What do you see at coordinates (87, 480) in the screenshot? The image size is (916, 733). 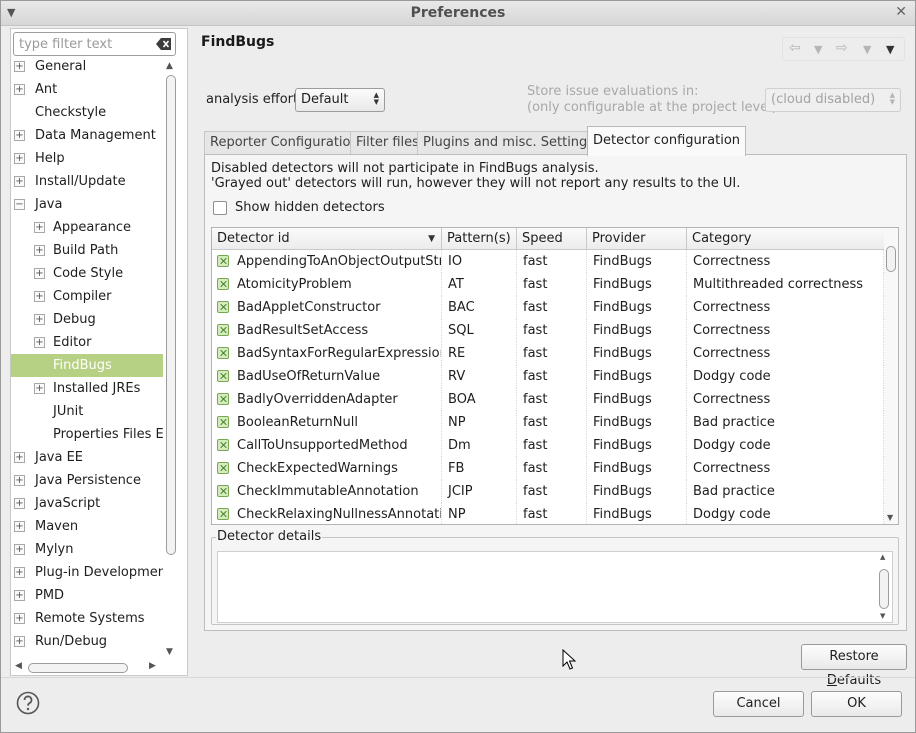 I see `tree-item-java-persistence: + Java Persistence` at bounding box center [87, 480].